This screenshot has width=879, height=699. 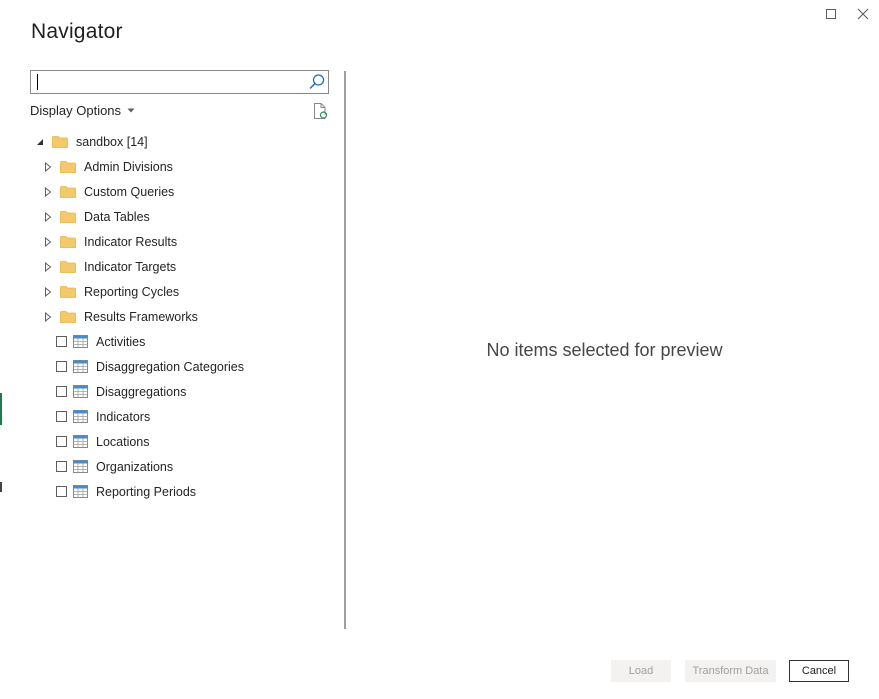 I want to click on tree-folder-indicator-targets: Indicator Targets, so click(x=109, y=266).